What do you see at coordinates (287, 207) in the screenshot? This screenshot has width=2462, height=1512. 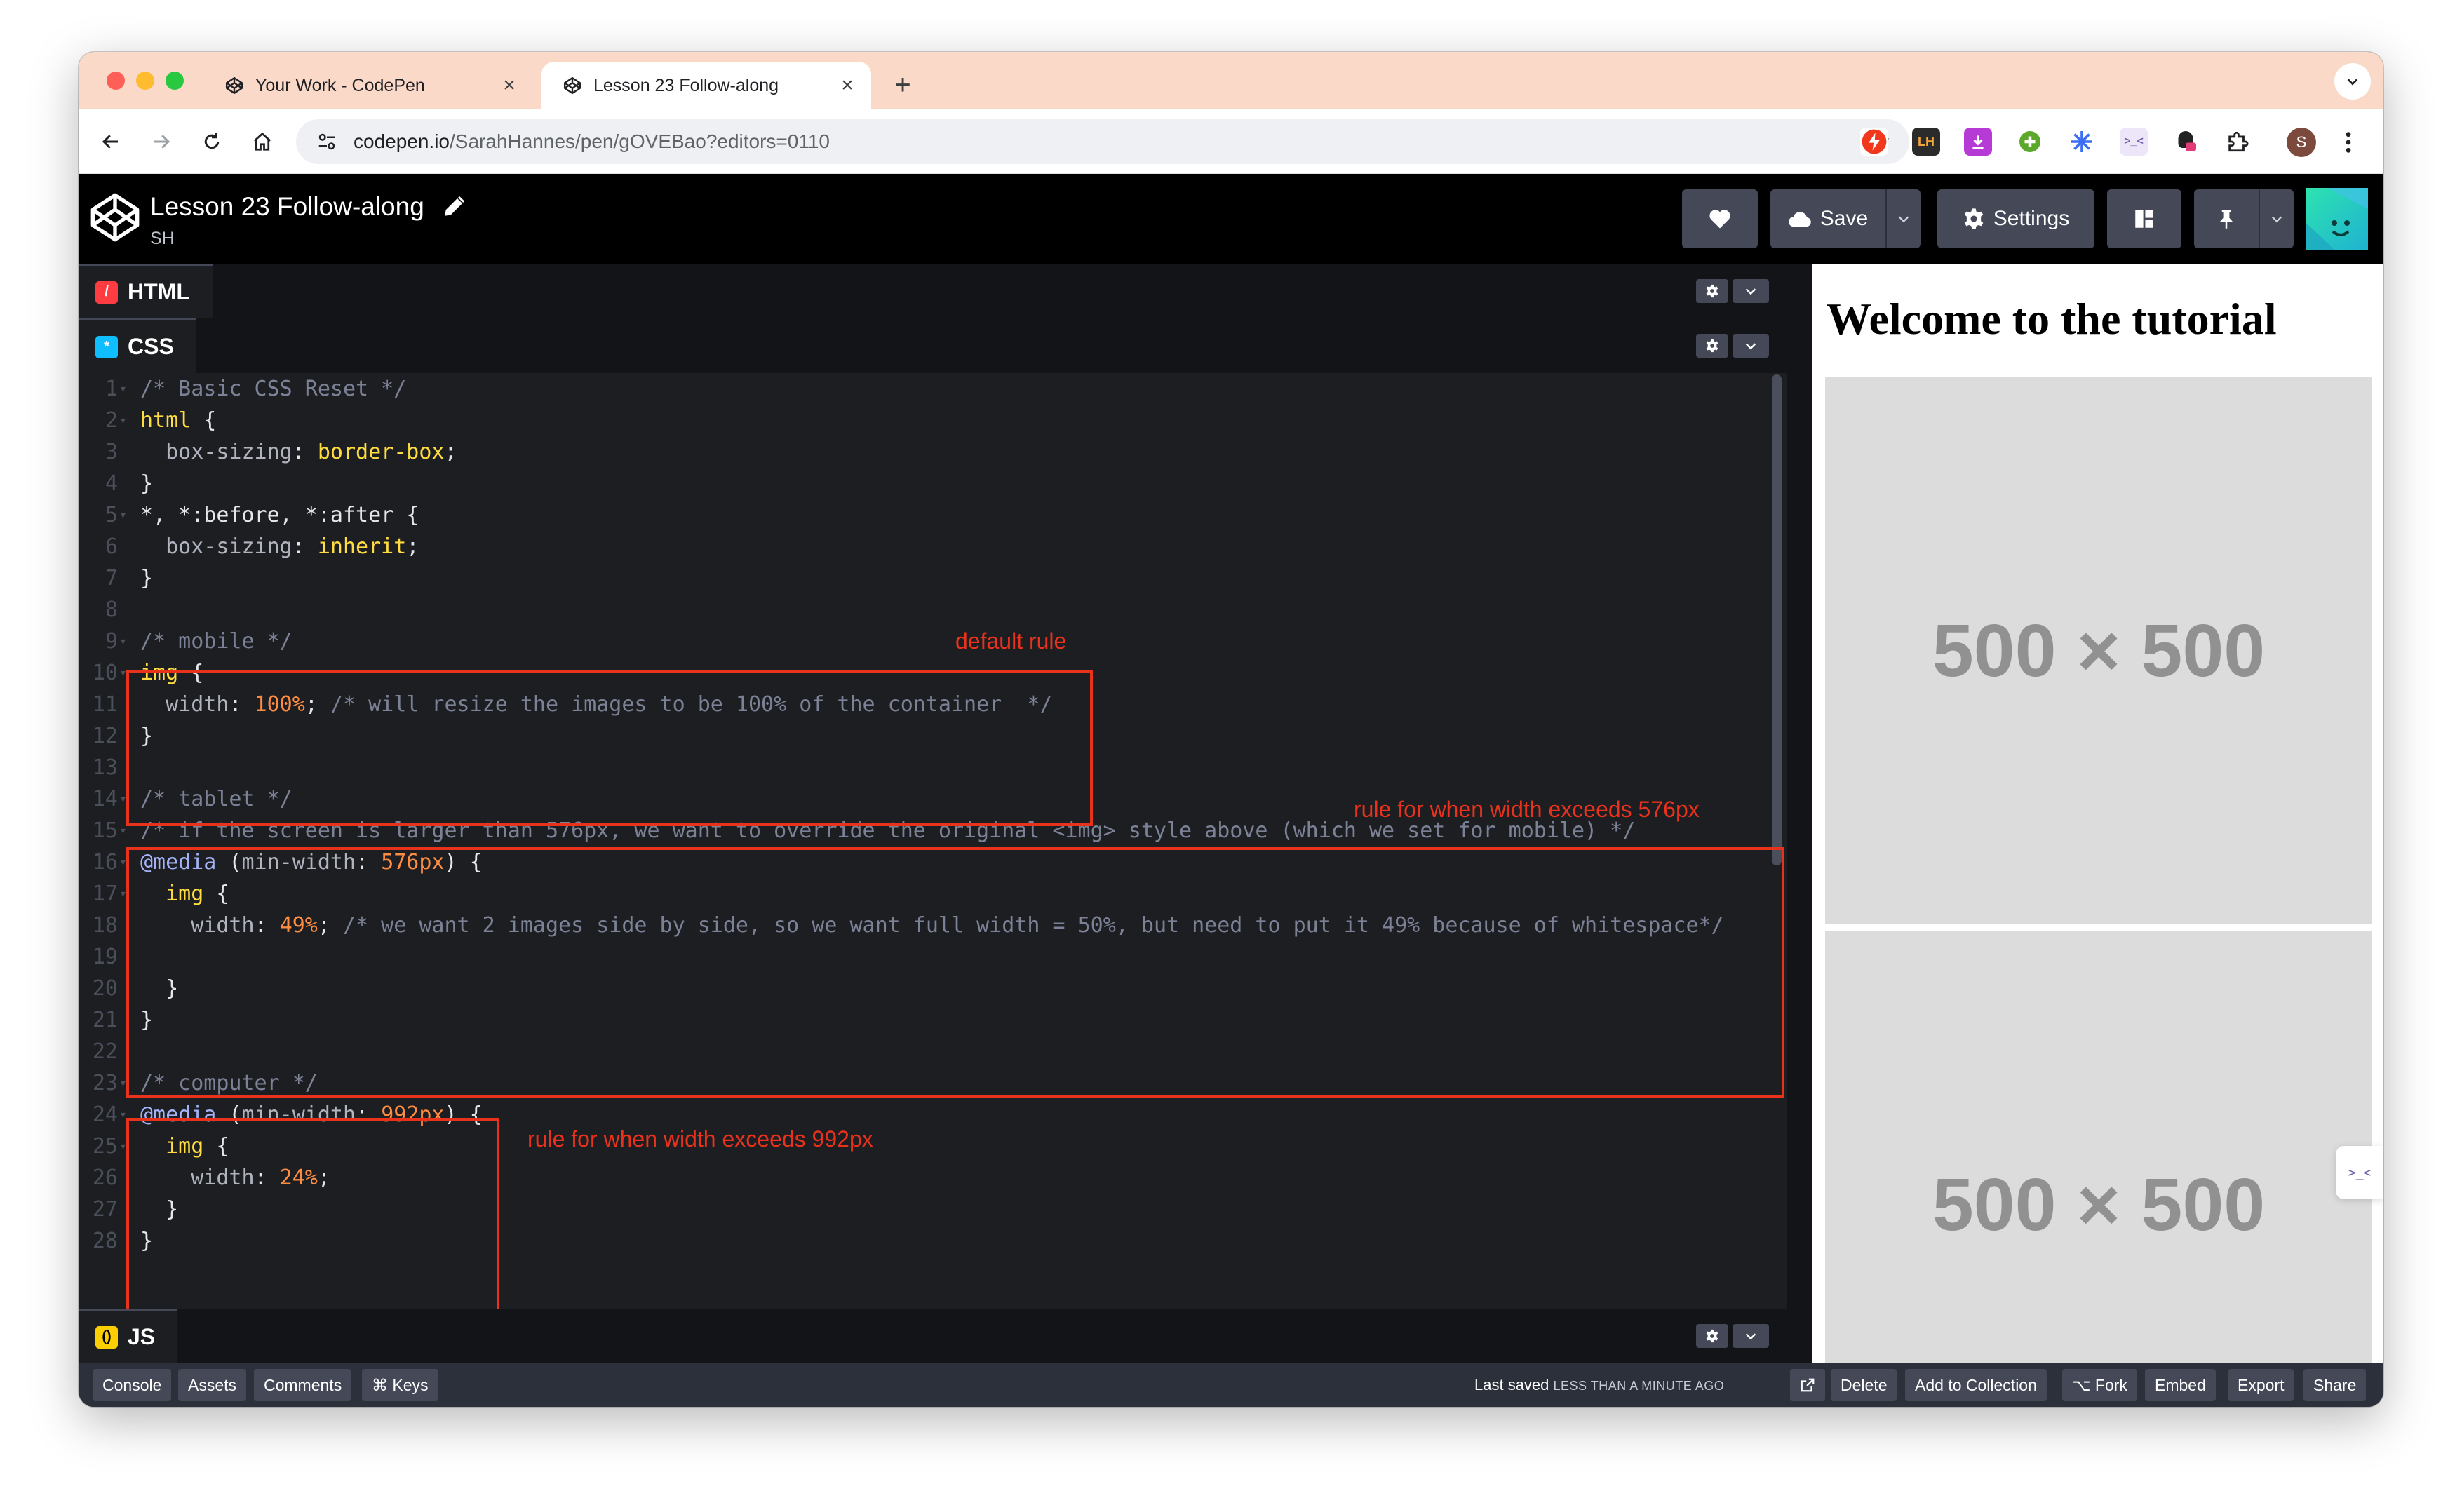 I see `pen-title: Lesson 23 Follow-along` at bounding box center [287, 207].